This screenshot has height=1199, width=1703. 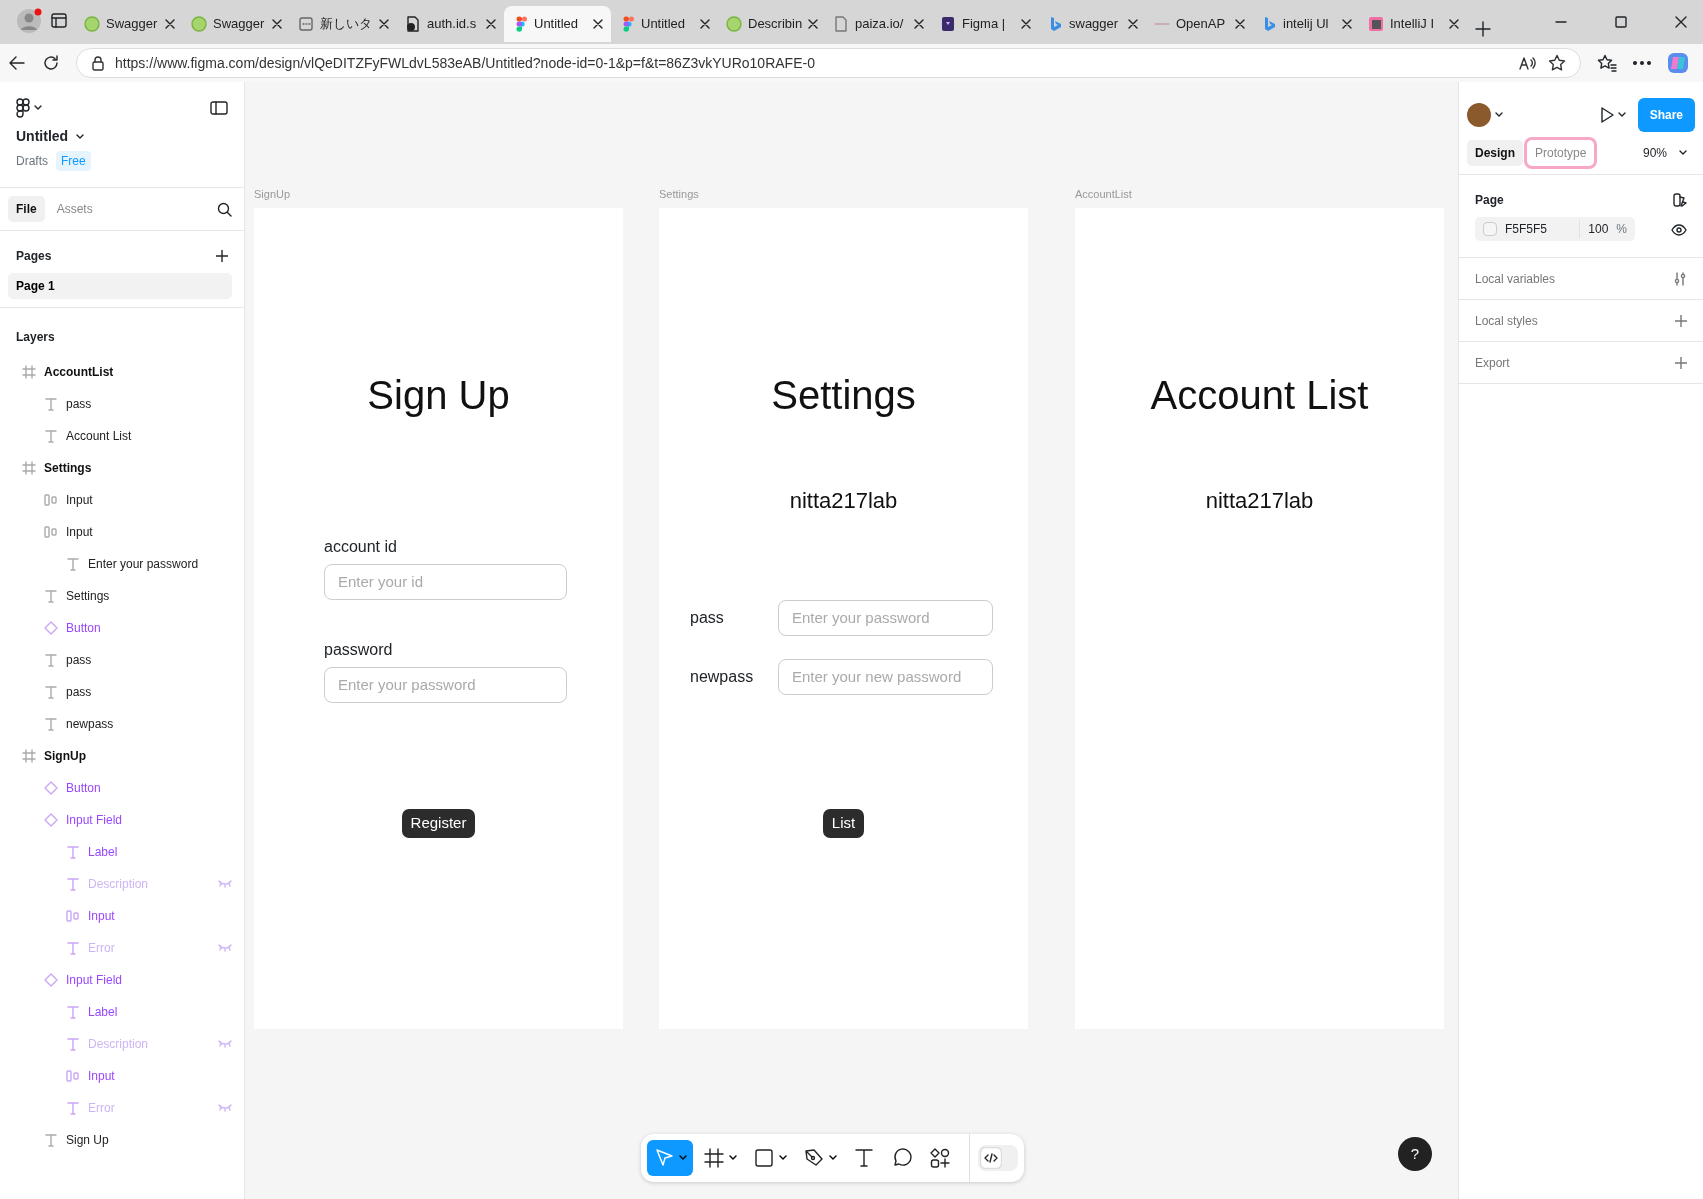 What do you see at coordinates (343, 24) in the screenshot?
I see `browser-tab: 新しいタ` at bounding box center [343, 24].